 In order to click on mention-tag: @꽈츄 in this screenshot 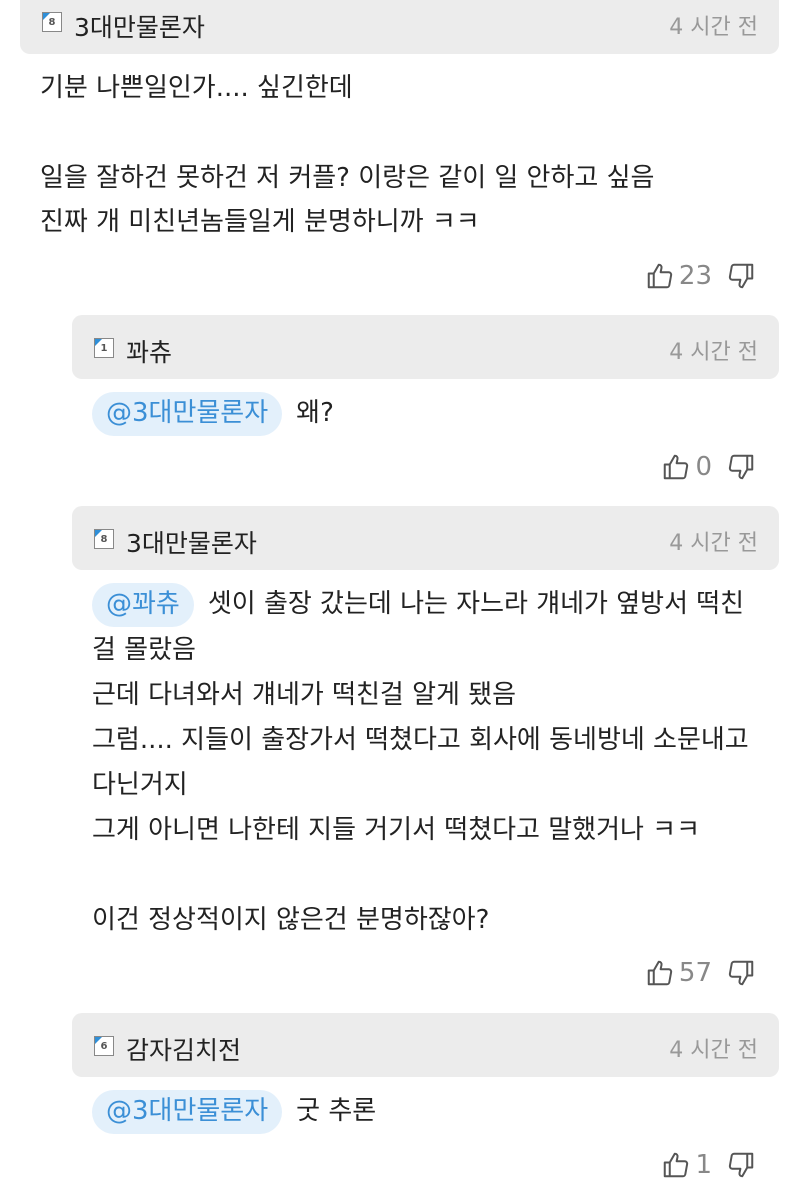, I will do `click(143, 605)`.